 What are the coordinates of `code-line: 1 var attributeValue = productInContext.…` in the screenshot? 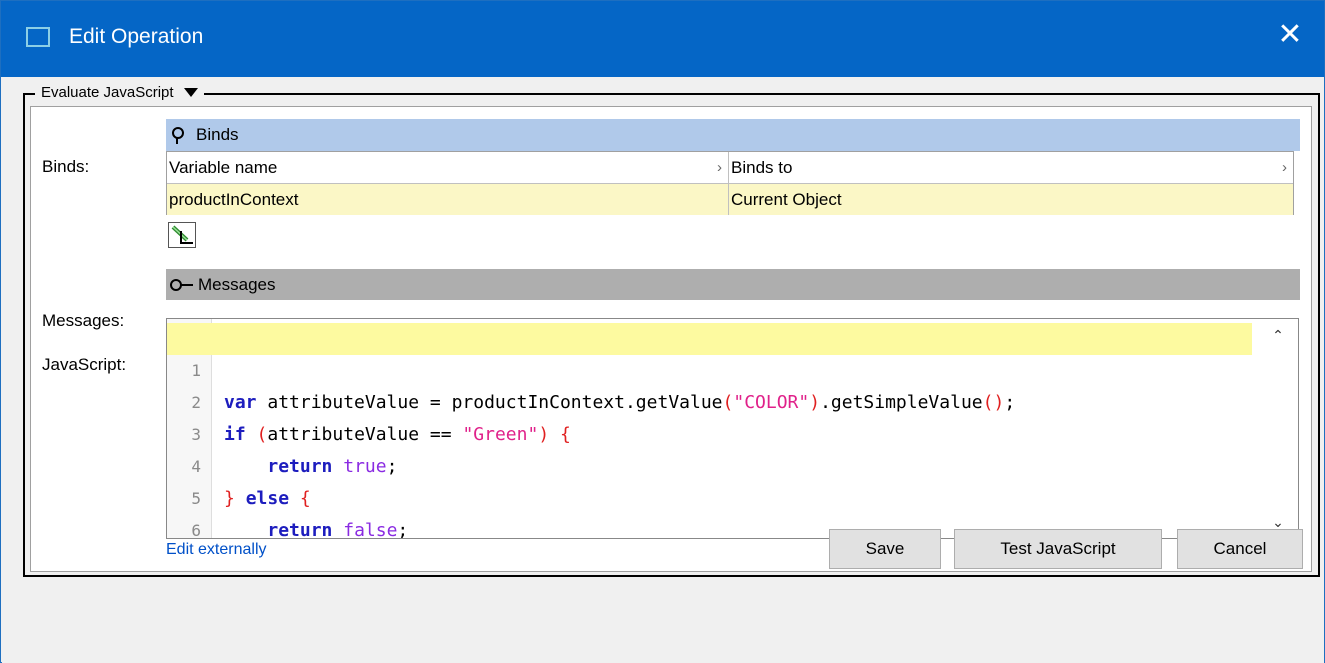 It's located at (709, 368).